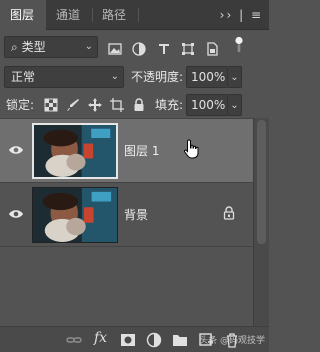 This screenshot has width=320, height=352. What do you see at coordinates (139, 49) in the screenshot?
I see `filter-adjustment-icon` at bounding box center [139, 49].